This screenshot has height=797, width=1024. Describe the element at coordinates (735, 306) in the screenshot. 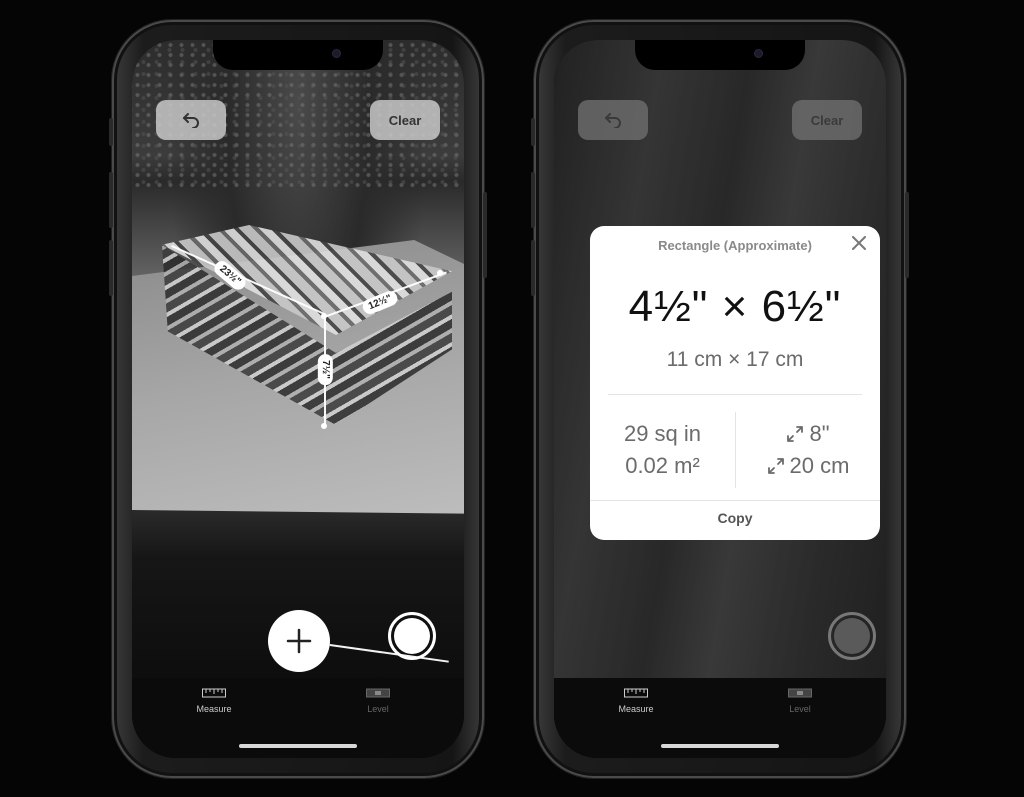

I see `dimensions-imperial: 4½" × 6½"` at that location.